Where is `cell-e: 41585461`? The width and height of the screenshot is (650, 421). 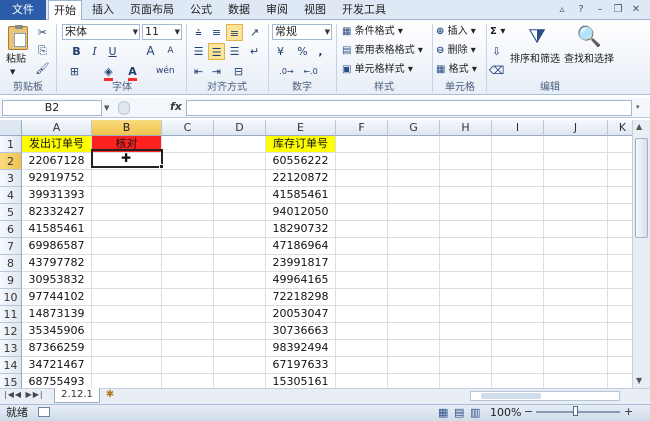
cell-e: 41585461 is located at coordinates (300, 195).